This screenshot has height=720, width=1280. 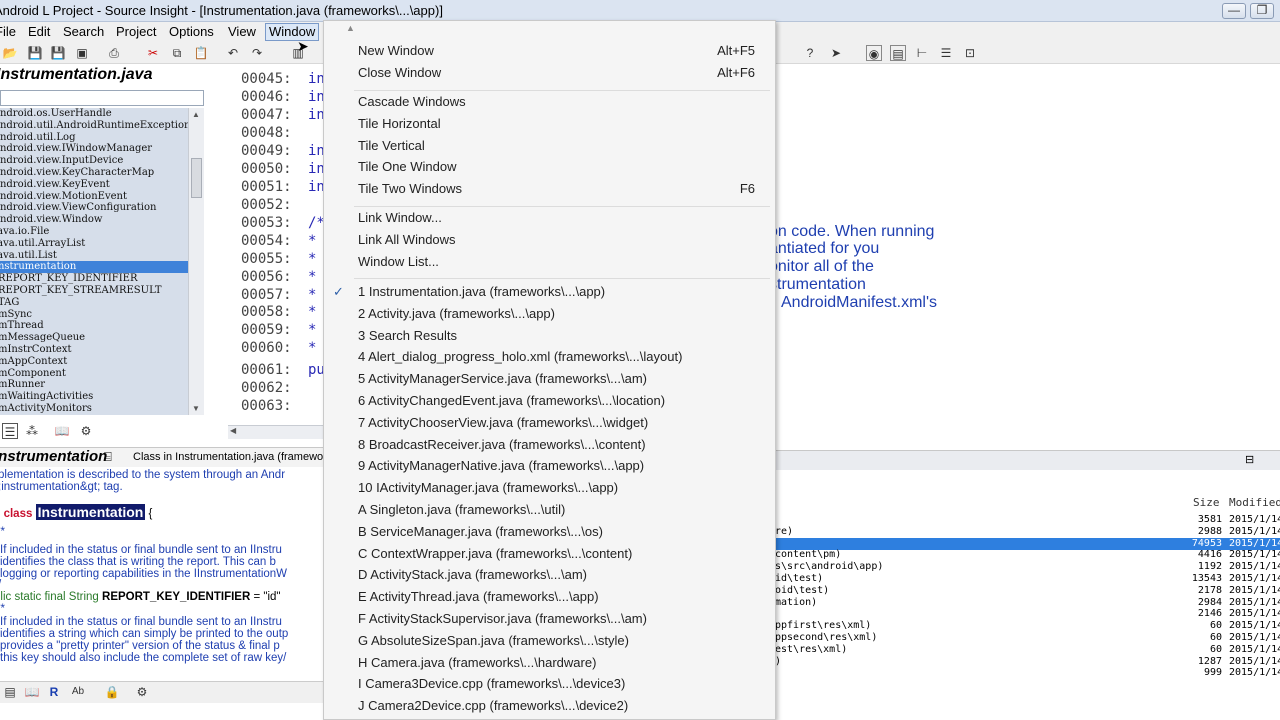 What do you see at coordinates (108, 457) in the screenshot?
I see `context-icon: ⌸` at bounding box center [108, 457].